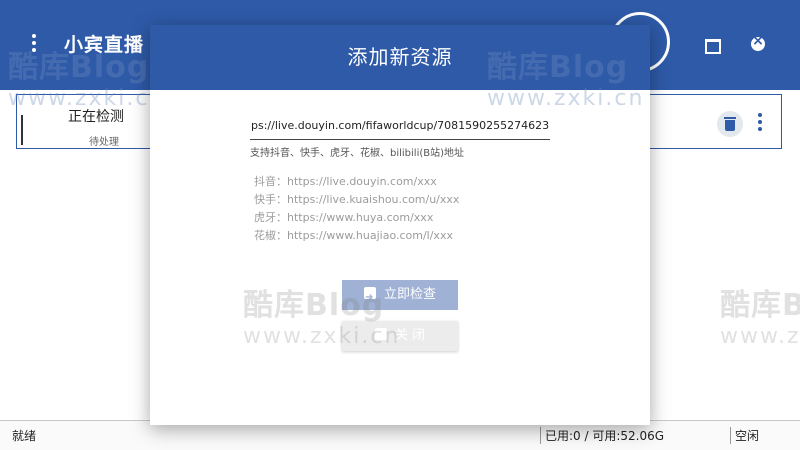 Image resolution: width=800 pixels, height=450 pixels. What do you see at coordinates (104, 45) in the screenshot?
I see `app-title: 小宾直播` at bounding box center [104, 45].